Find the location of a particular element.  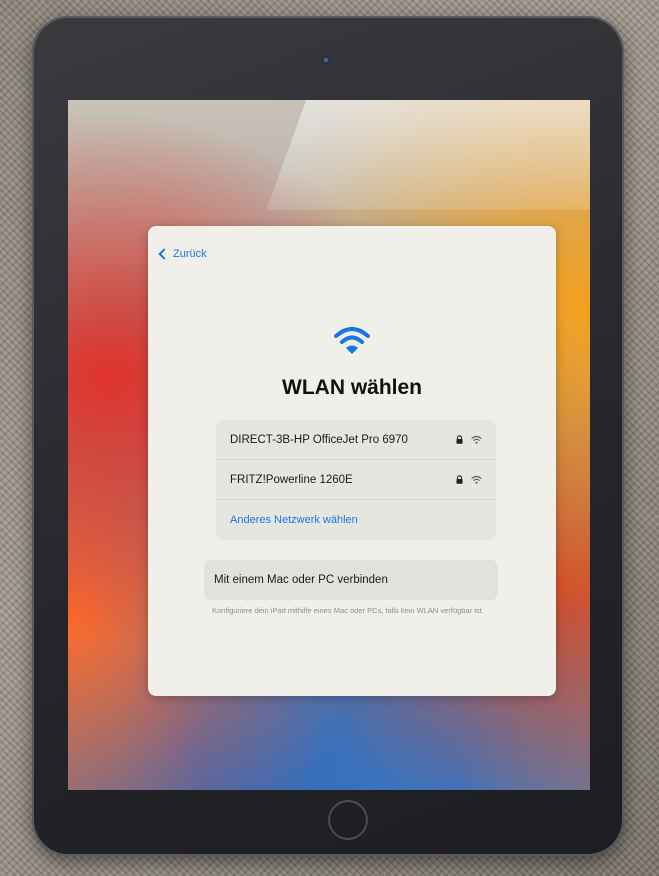

page-title: WLAN wählen is located at coordinates (352, 387).